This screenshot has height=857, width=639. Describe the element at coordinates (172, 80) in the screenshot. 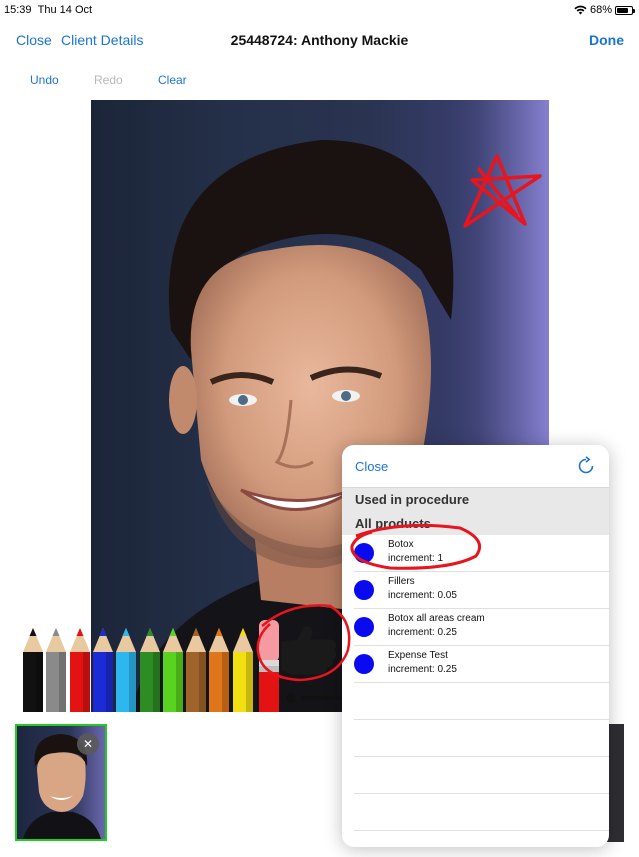

I see `clear-button: Clear` at that location.